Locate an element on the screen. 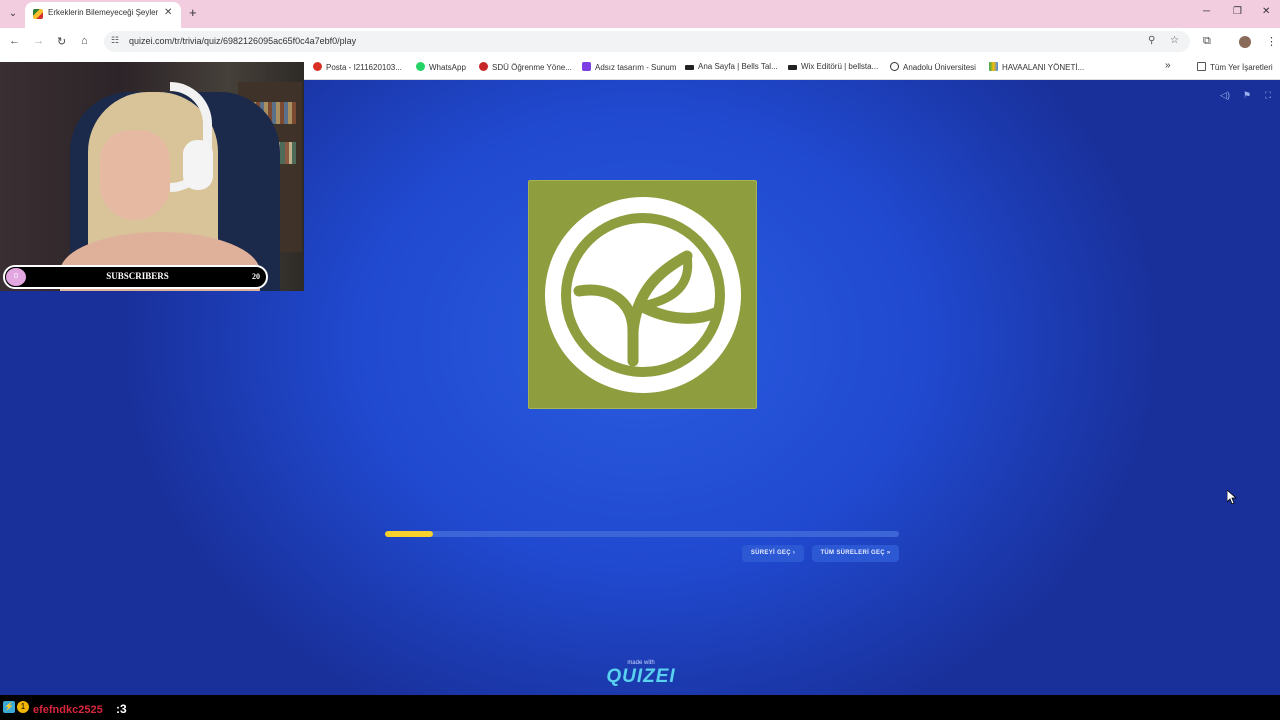 This screenshot has height=720, width=1280. headset-earcup is located at coordinates (198, 165).